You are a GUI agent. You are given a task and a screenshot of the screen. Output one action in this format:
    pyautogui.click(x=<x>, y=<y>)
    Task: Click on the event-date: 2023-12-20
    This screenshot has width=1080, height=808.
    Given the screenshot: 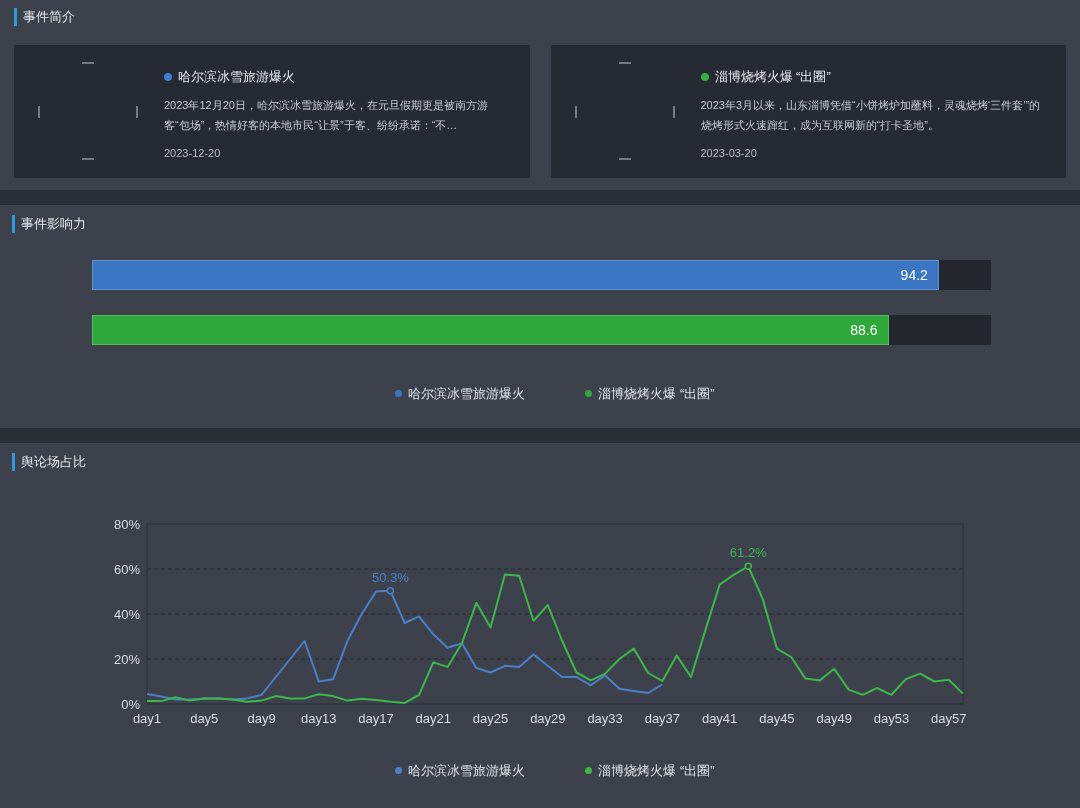 What is the action you would take?
    pyautogui.click(x=193, y=153)
    